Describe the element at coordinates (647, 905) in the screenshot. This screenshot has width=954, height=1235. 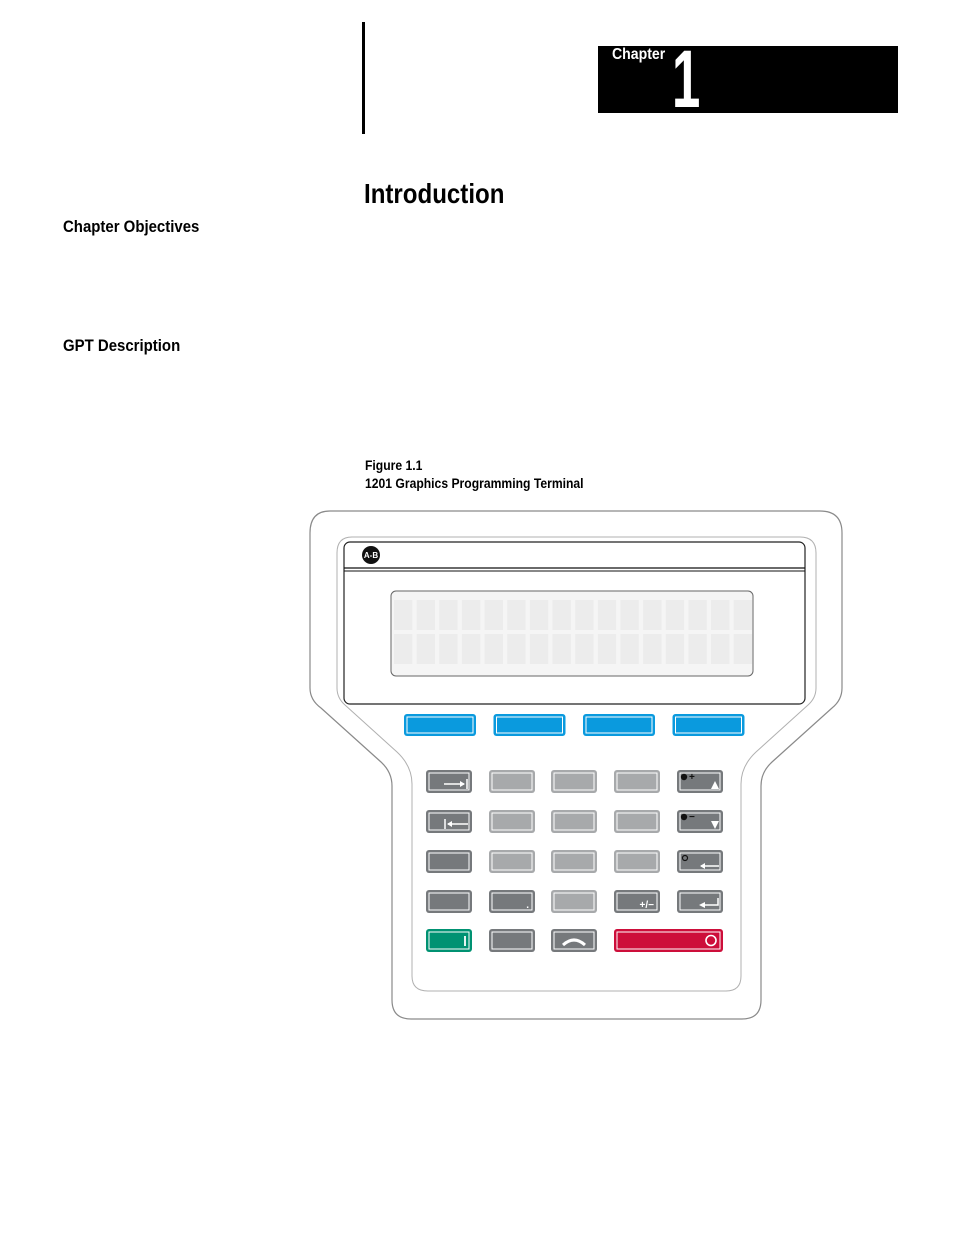
I see `key-label: +/−` at that location.